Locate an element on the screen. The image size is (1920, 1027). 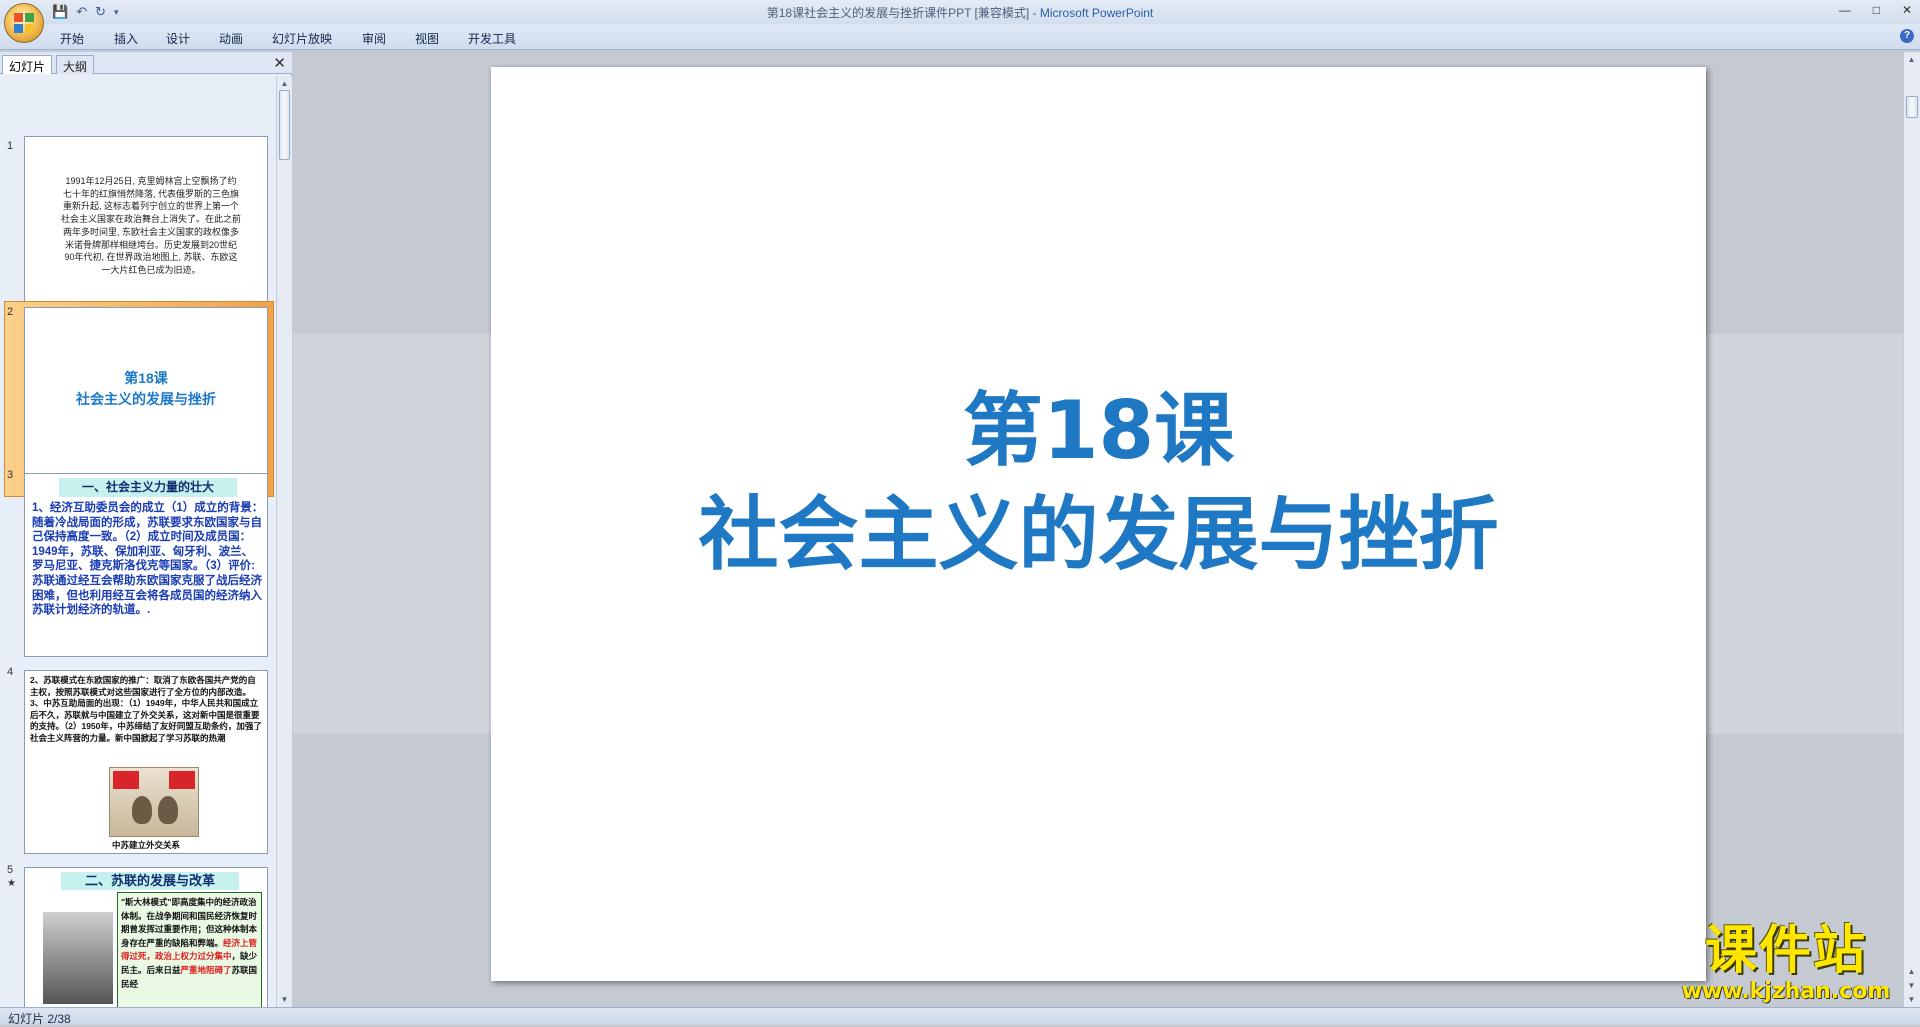
tab-outline: 大纲 is located at coordinates (75, 64).